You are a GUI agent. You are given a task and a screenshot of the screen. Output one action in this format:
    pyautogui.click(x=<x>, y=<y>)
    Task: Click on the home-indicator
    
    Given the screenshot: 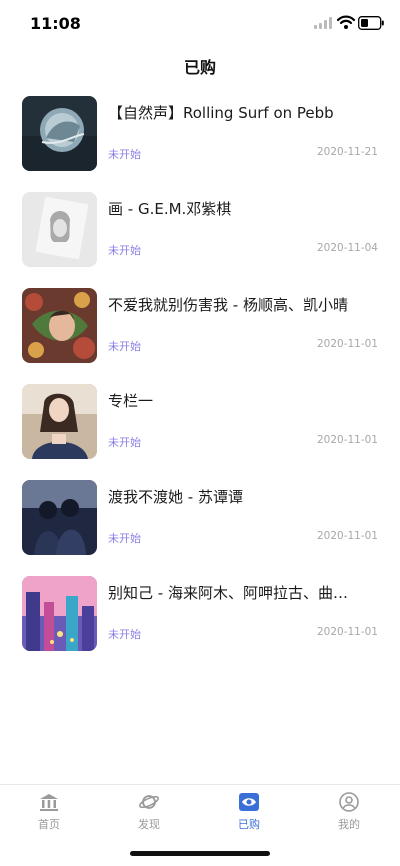 What is the action you would take?
    pyautogui.click(x=200, y=853)
    